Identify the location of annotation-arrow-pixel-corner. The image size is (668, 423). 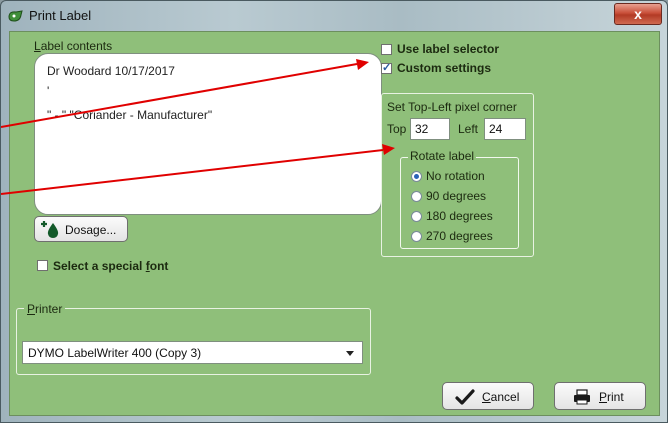
(192, 172).